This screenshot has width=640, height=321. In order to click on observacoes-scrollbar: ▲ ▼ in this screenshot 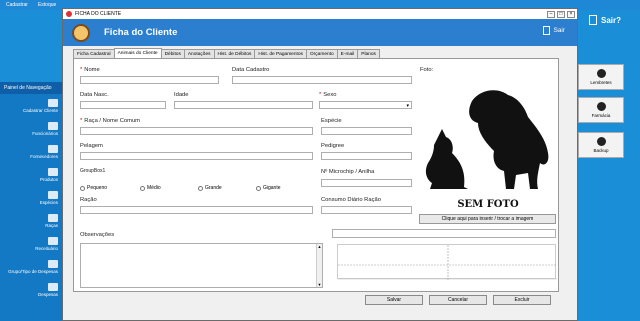, I will do `click(319, 265)`.